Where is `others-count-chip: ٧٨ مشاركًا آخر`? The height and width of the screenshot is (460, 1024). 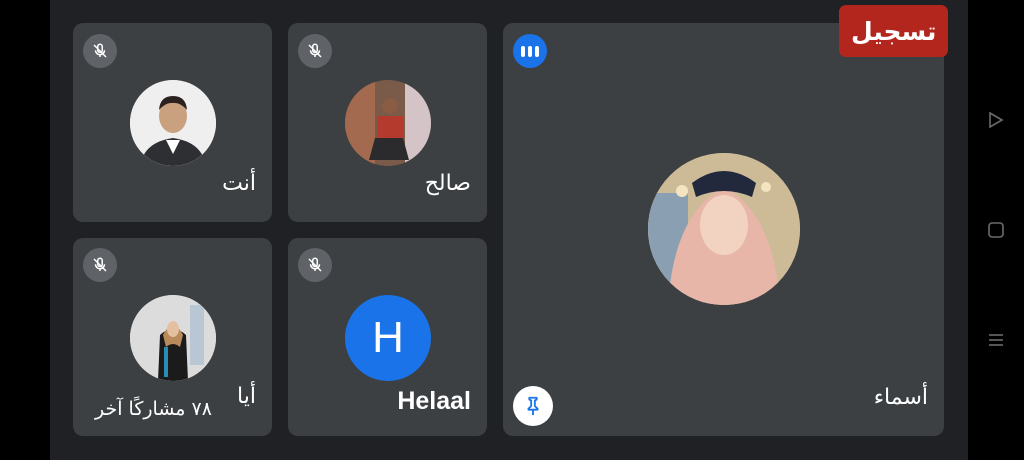 others-count-chip: ٧٨ مشاركًا آخر is located at coordinates (153, 409).